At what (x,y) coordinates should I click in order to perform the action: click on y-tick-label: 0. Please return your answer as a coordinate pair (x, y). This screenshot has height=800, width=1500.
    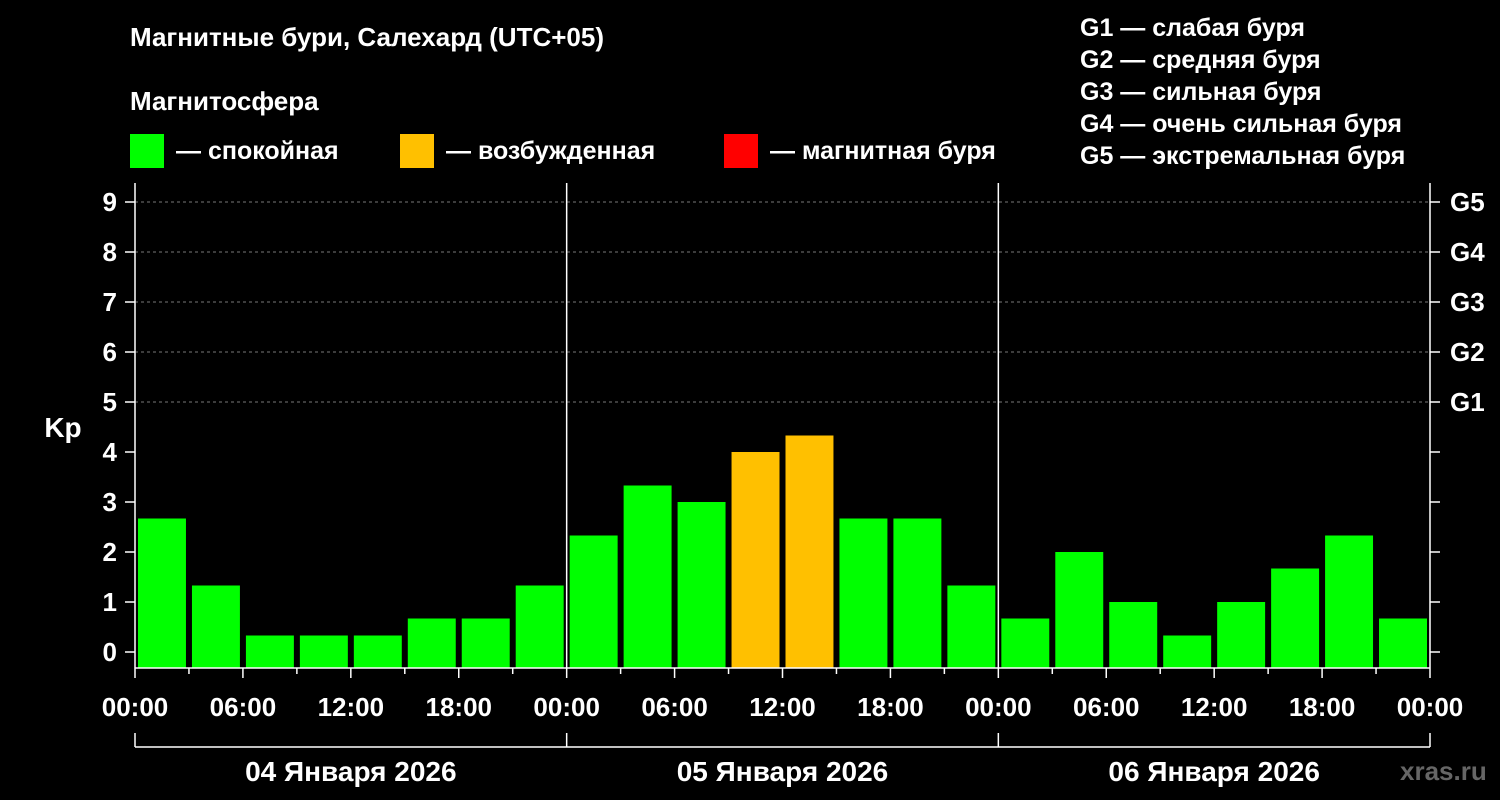
    Looking at the image, I should click on (110, 652).